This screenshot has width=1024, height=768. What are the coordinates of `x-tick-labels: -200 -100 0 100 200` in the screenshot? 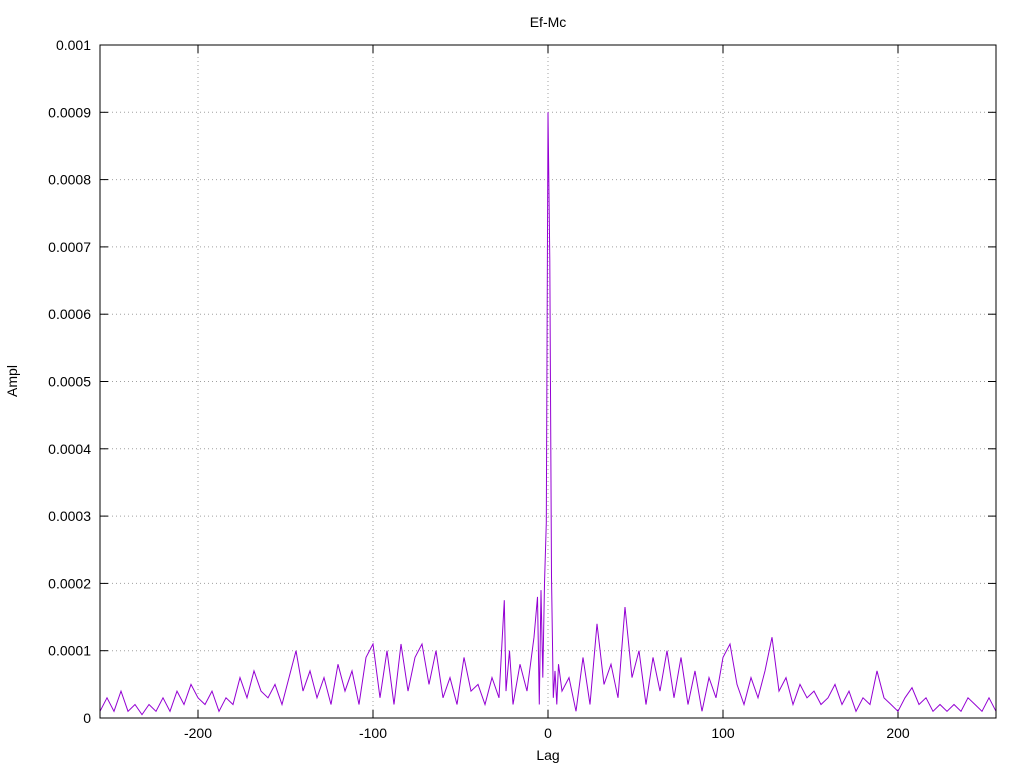 It's located at (547, 733).